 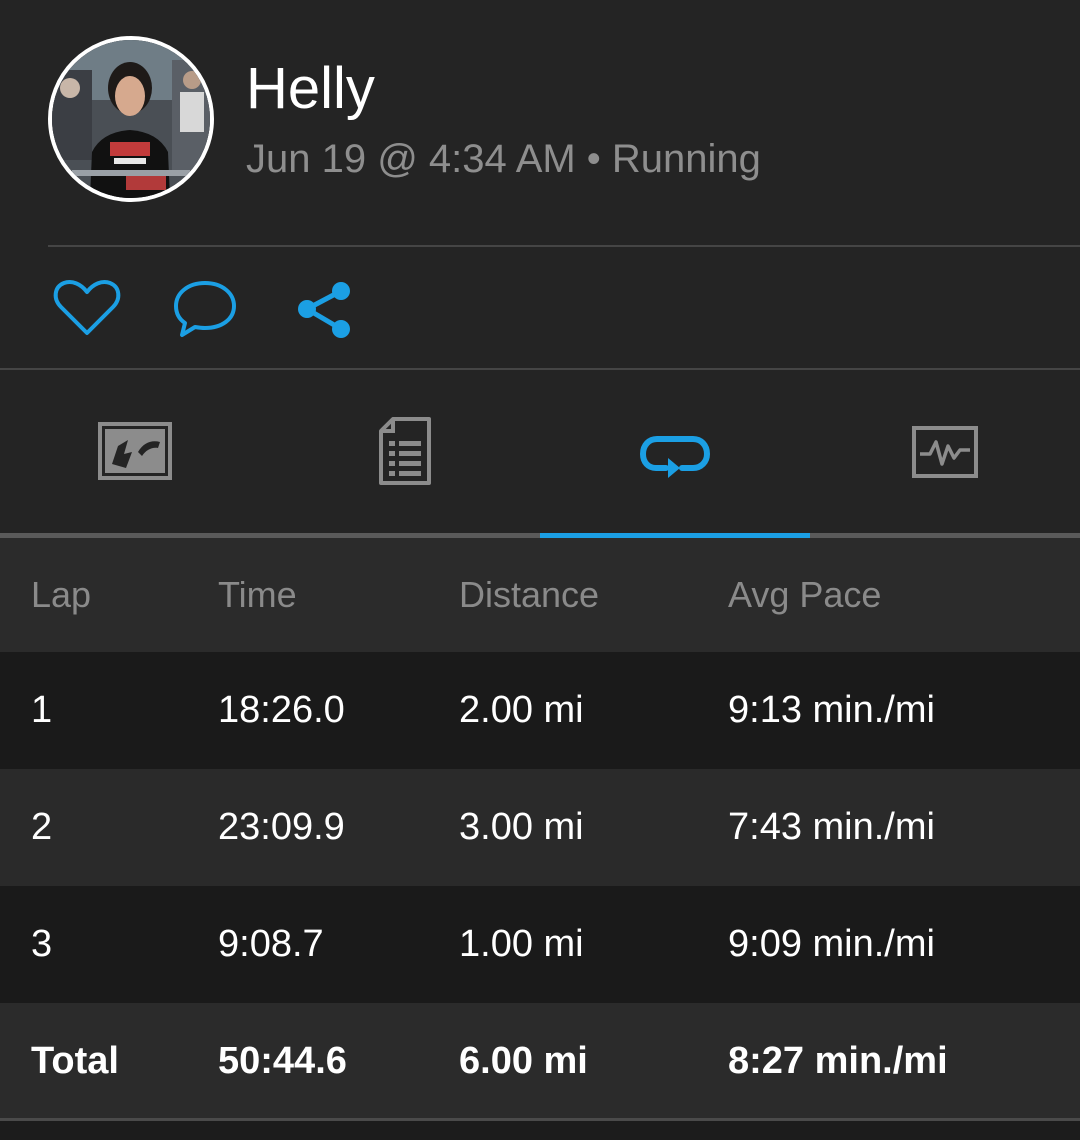 I want to click on table-row: 2 23:09.9 3.00 mi 7:43 min./mi, so click(x=540, y=827).